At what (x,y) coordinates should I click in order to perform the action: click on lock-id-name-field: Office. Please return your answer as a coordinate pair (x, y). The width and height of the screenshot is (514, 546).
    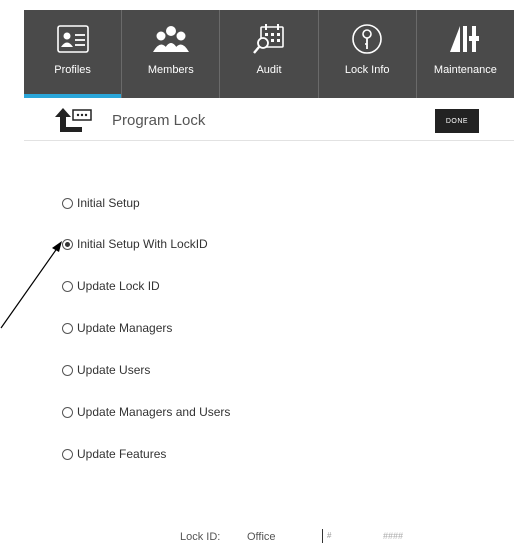
    Looking at the image, I should click on (261, 537).